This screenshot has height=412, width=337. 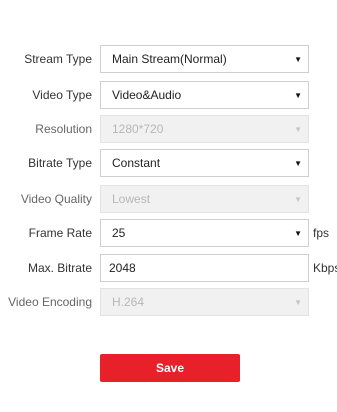 What do you see at coordinates (119, 233) in the screenshot?
I see `frame-rate-value: 25` at bounding box center [119, 233].